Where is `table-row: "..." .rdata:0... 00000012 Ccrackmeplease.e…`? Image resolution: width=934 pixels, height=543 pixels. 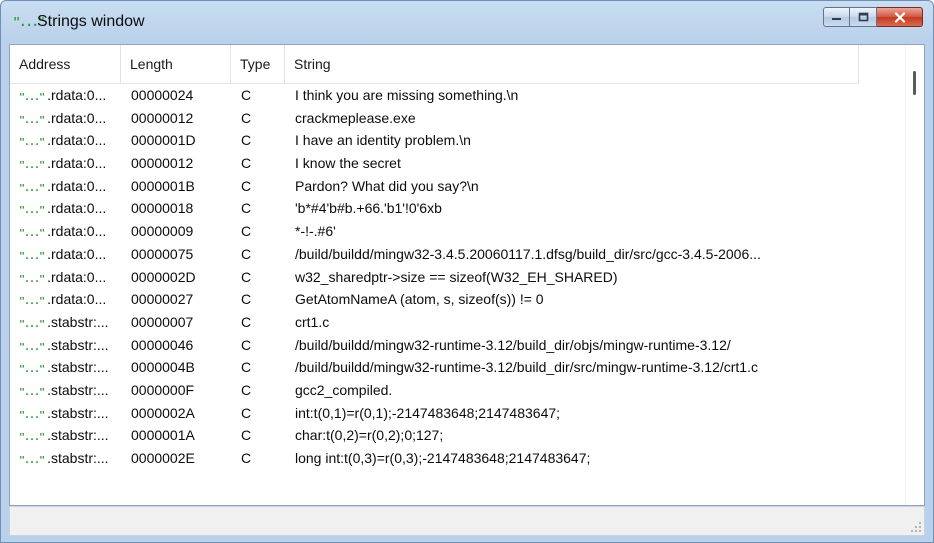
table-row: "..." .rdata:0... 00000012 Ccrackmeplease.e… is located at coordinates (458, 118).